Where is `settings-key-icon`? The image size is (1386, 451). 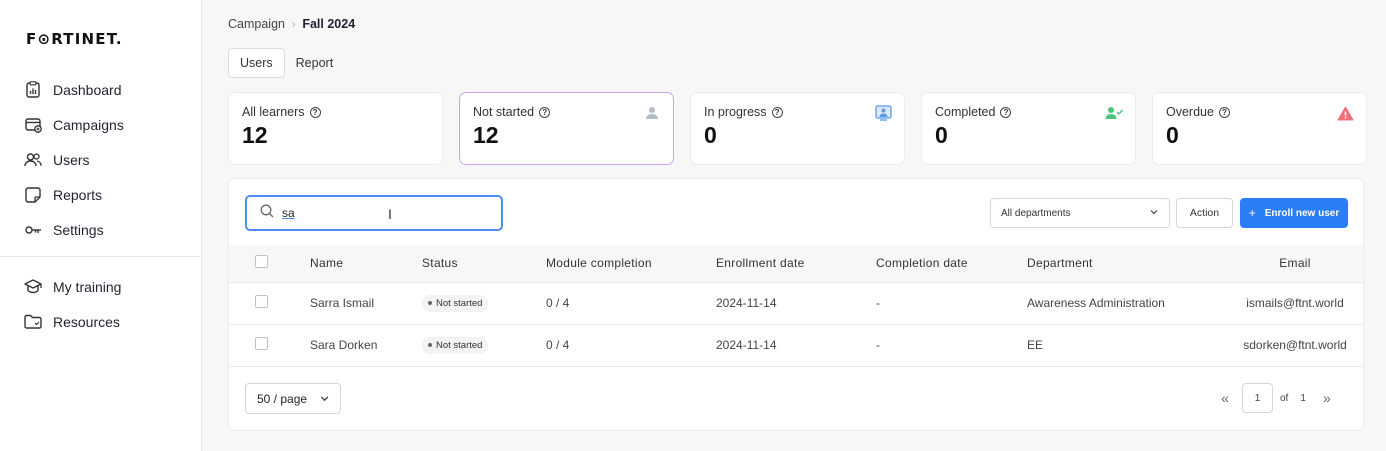
settings-key-icon is located at coordinates (33, 230).